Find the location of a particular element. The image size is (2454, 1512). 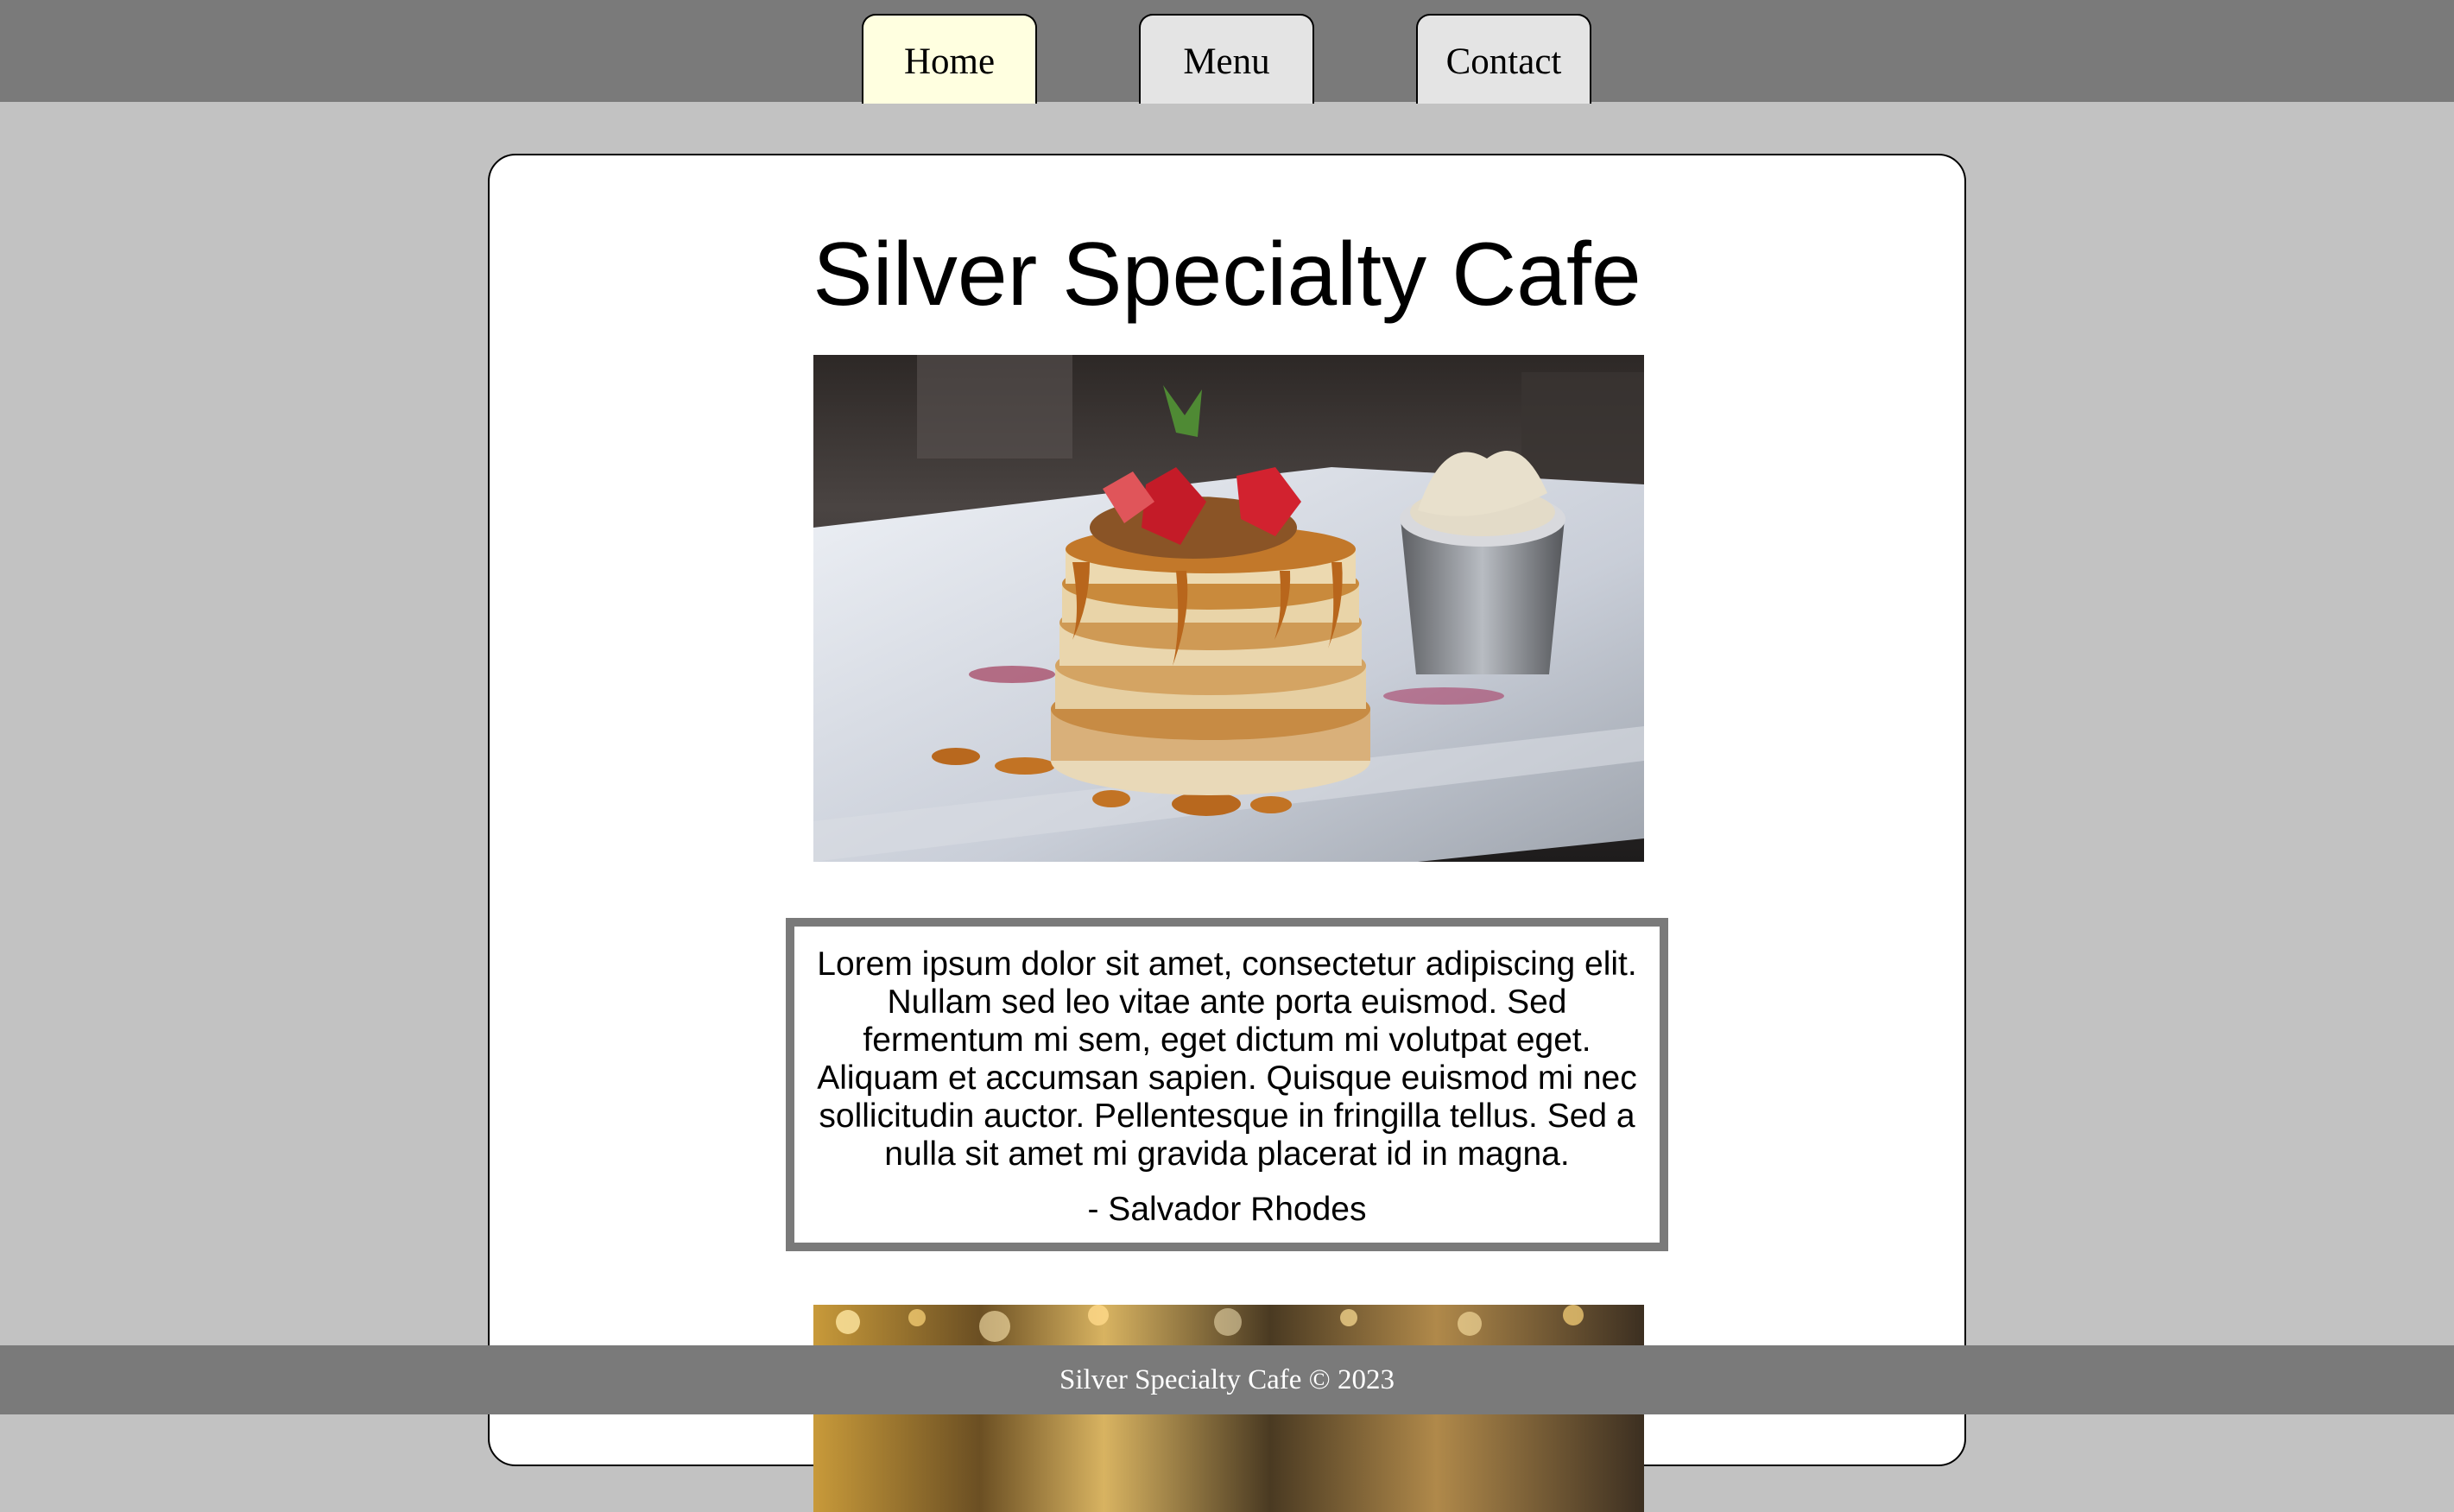

footer: Silver Specialty Cafe © 2023 is located at coordinates (1227, 1379).